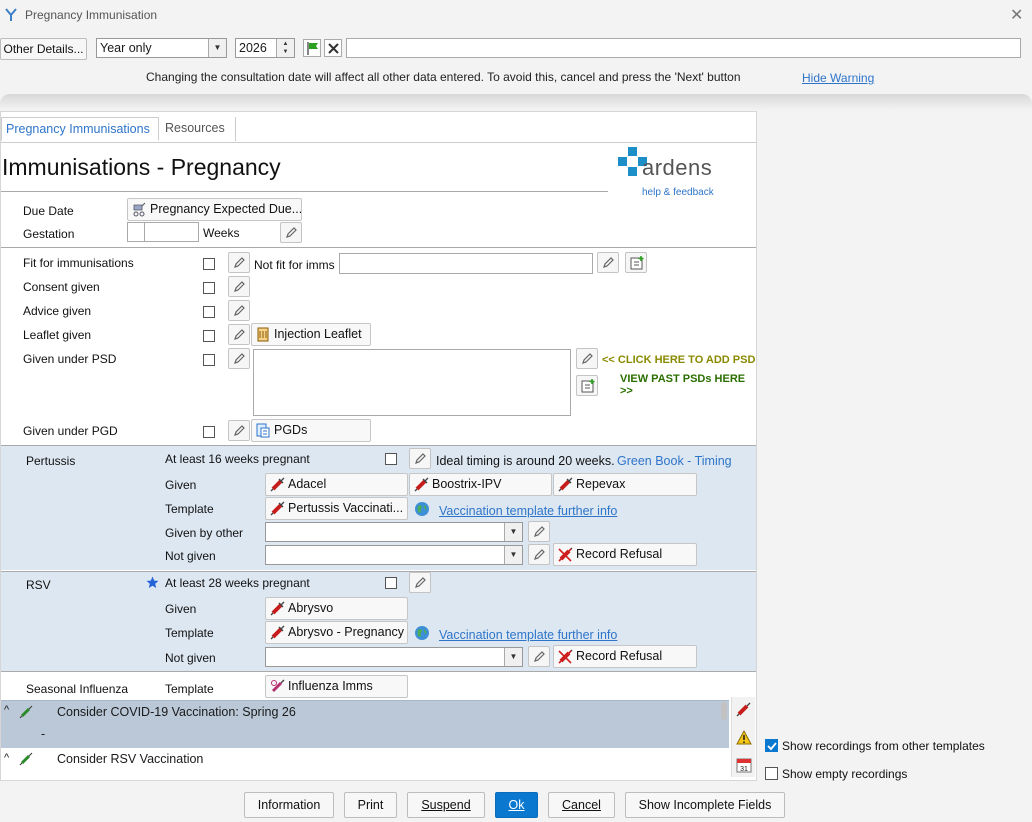  I want to click on virus-syringe-icon, so click(277, 688).